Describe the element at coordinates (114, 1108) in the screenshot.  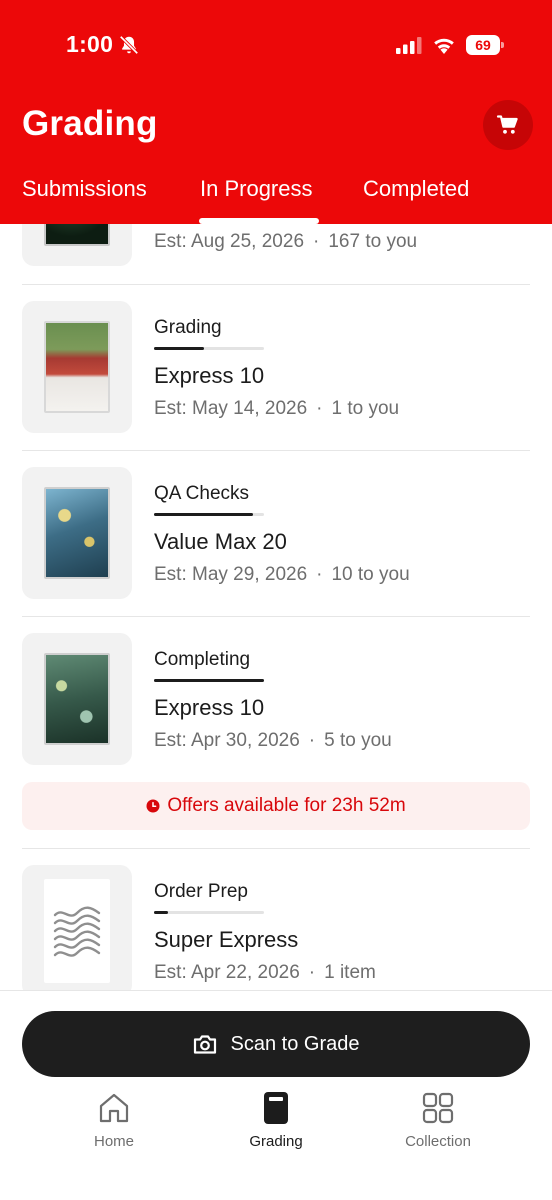
I see `home-icon` at that location.